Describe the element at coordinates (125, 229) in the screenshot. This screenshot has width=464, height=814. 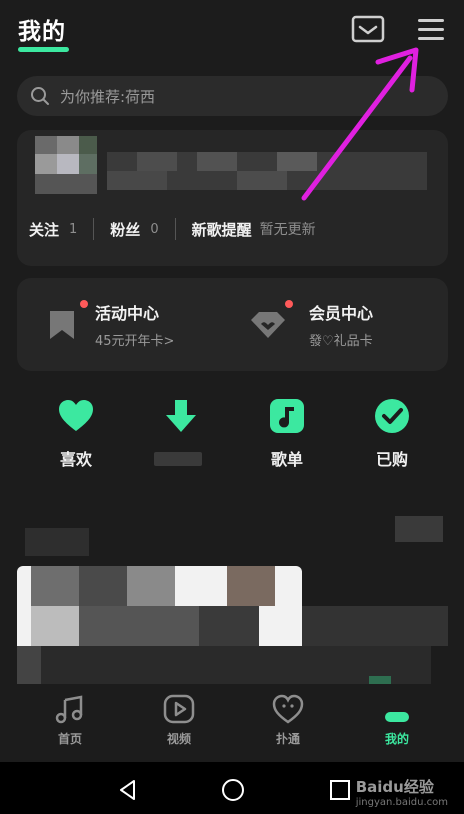
I see `fans-label: 粉丝` at that location.